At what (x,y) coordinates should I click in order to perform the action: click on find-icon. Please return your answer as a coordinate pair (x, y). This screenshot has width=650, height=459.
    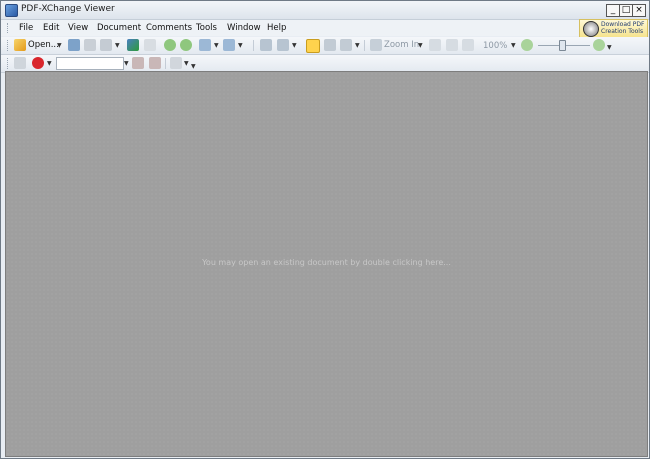
    Looking at the image, I should click on (138, 63).